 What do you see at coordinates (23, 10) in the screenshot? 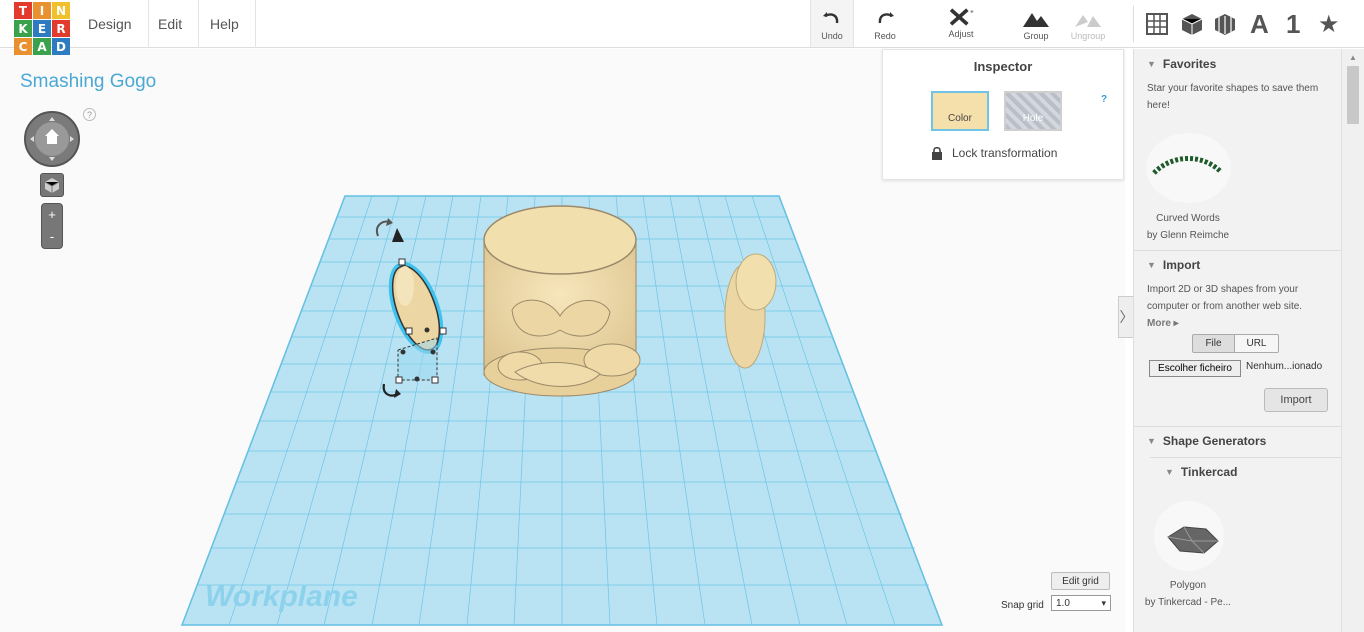
I see `logo-letter: T` at bounding box center [23, 10].